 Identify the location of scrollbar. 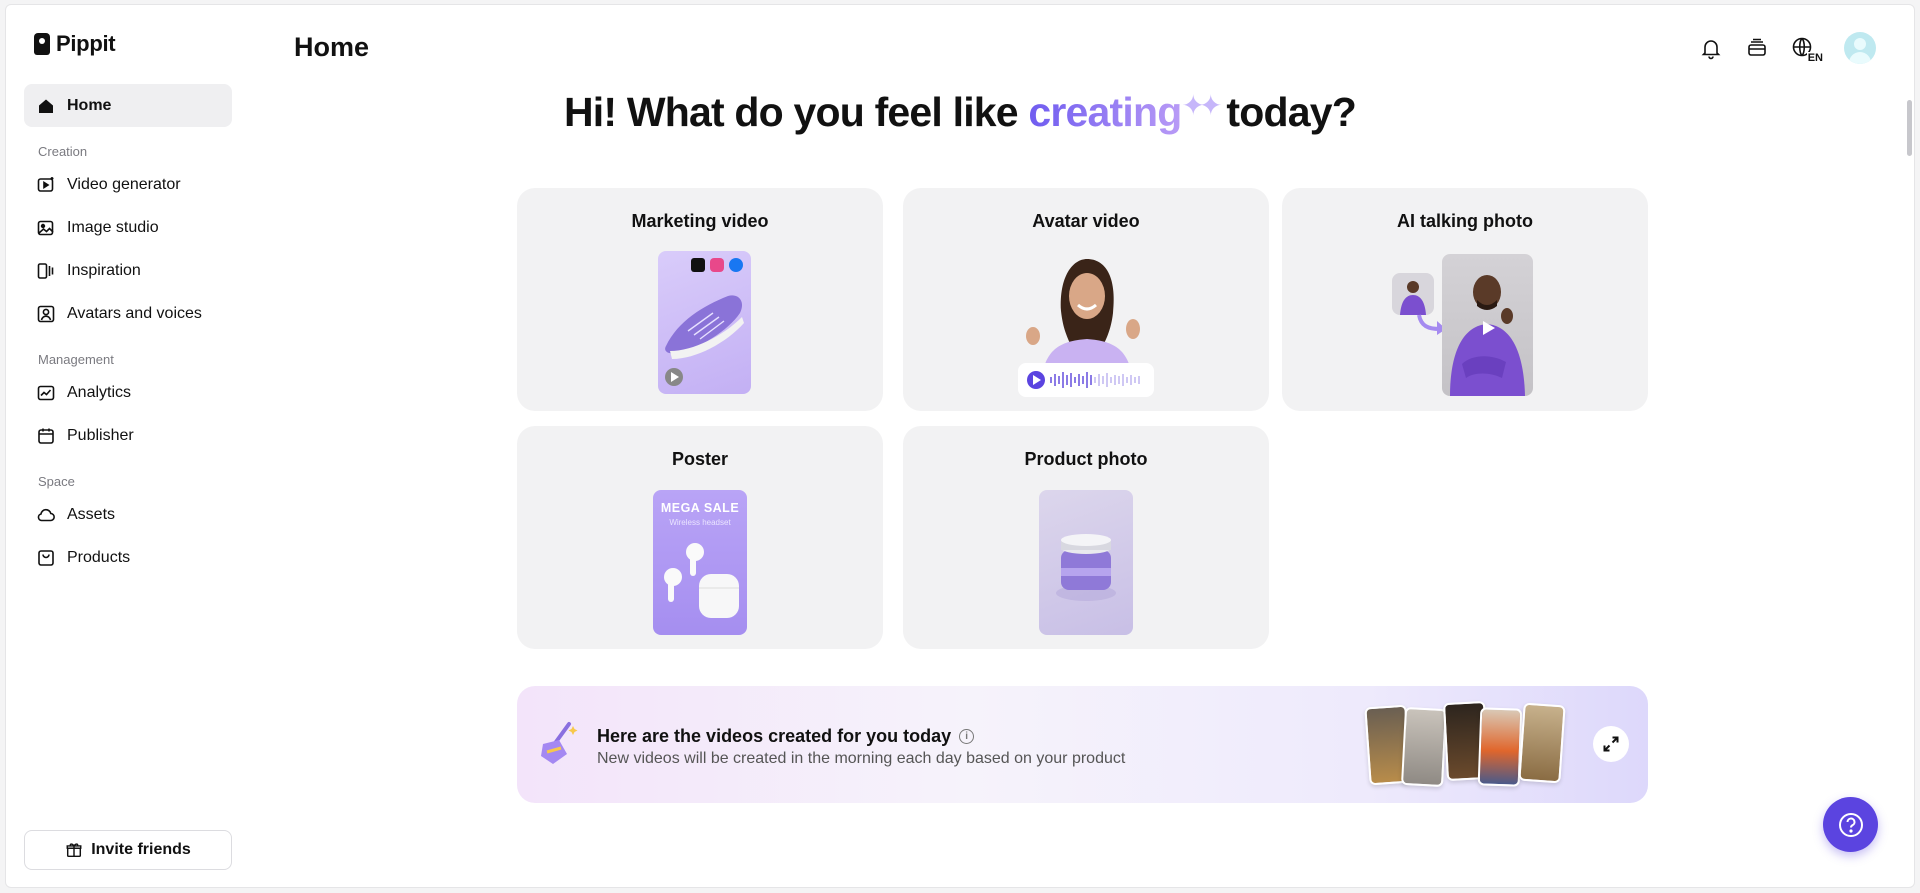
(1909, 128).